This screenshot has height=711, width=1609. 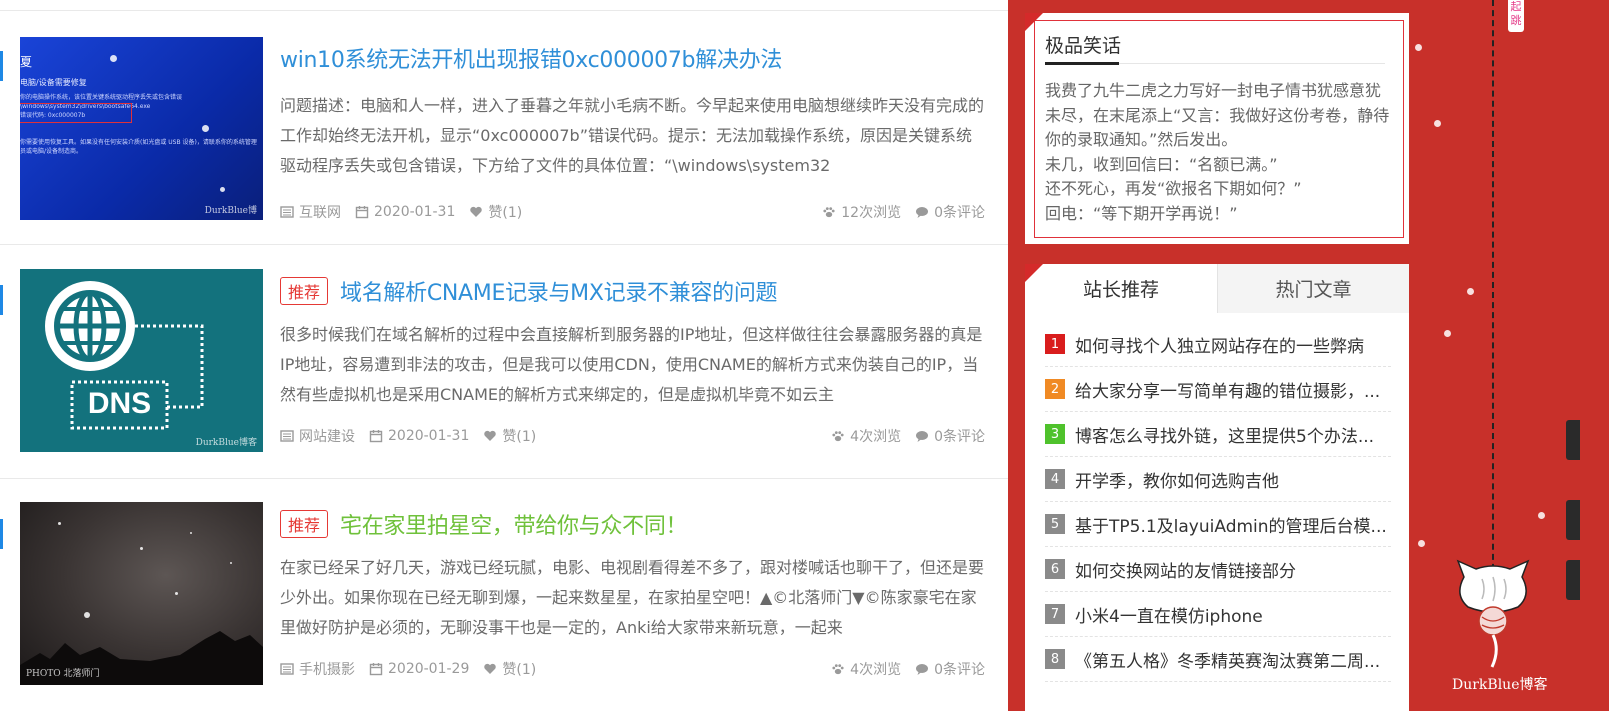 What do you see at coordinates (63, 674) in the screenshot?
I see `thumb-watermark: PHOTO 北落师门` at bounding box center [63, 674].